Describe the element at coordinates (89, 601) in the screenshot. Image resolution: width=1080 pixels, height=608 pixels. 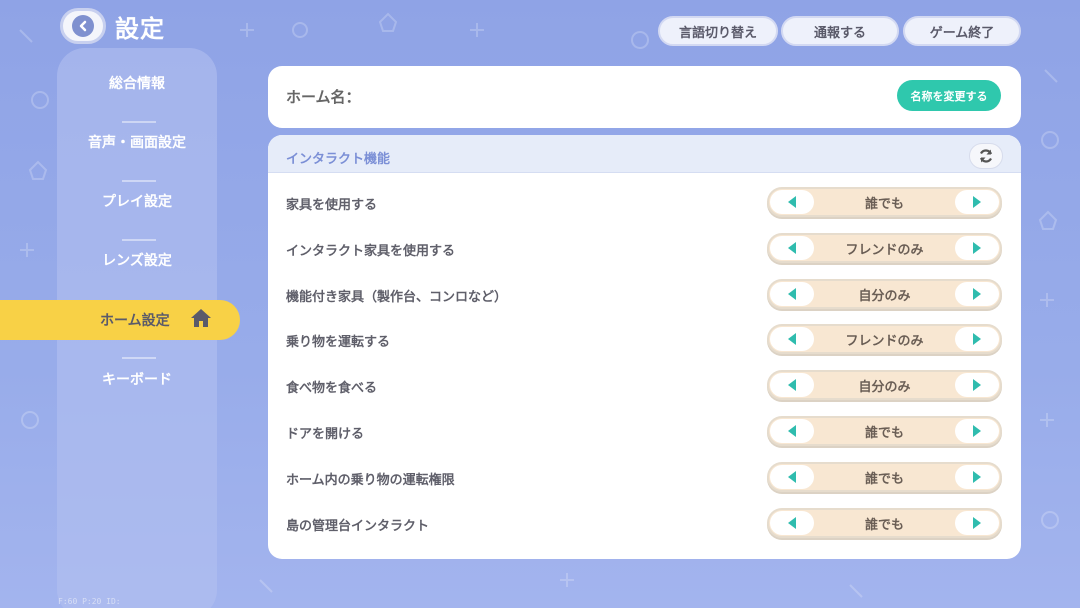
I see `debug-footer: F:60 P:20 ID:` at that location.